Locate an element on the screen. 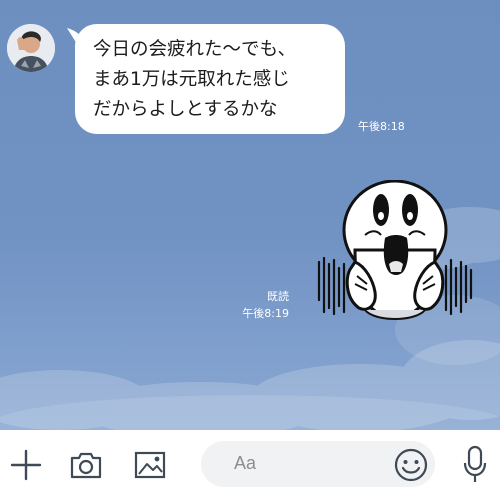  read-receipt: 既読 is located at coordinates (278, 296).